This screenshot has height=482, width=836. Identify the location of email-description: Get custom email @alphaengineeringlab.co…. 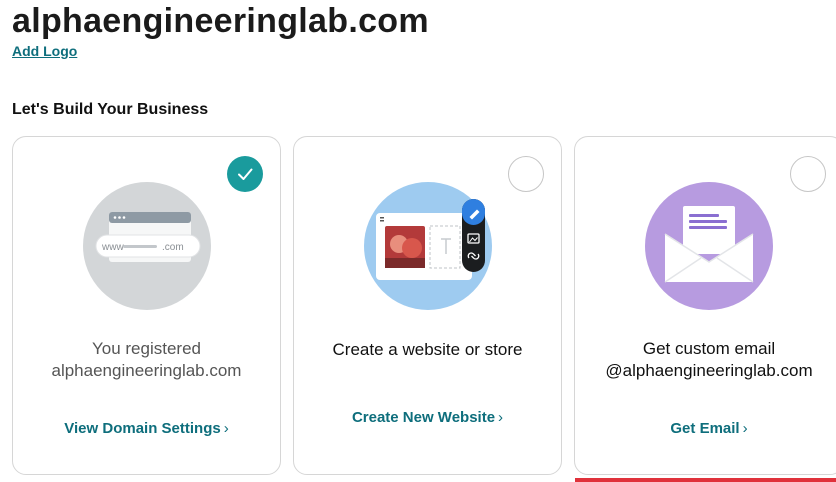
(705, 360).